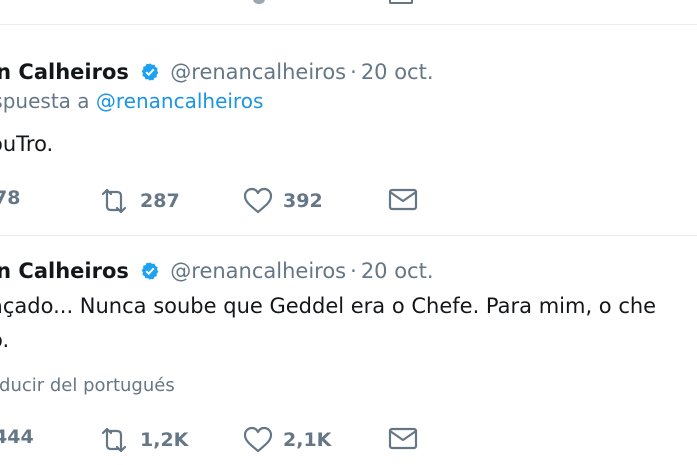 The width and height of the screenshot is (697, 465). What do you see at coordinates (348, 12) in the screenshot?
I see `previous-tweet-actions-fragment` at bounding box center [348, 12].